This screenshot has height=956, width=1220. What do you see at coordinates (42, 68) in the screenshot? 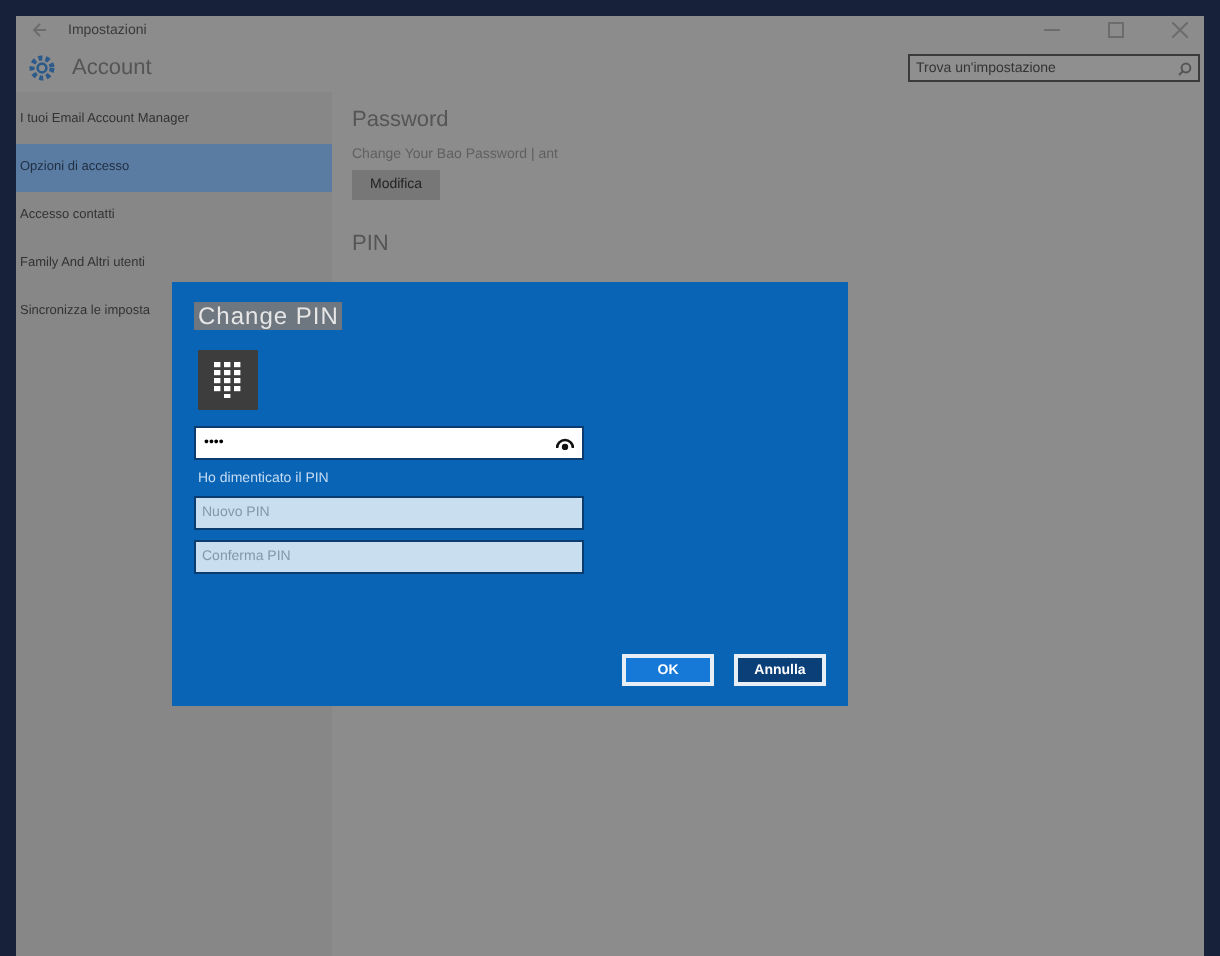
I see `settings-icon` at bounding box center [42, 68].